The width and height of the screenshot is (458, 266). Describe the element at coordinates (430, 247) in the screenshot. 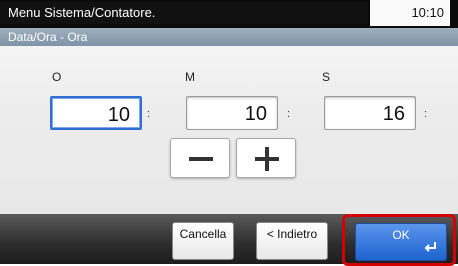

I see `enter-icon` at that location.